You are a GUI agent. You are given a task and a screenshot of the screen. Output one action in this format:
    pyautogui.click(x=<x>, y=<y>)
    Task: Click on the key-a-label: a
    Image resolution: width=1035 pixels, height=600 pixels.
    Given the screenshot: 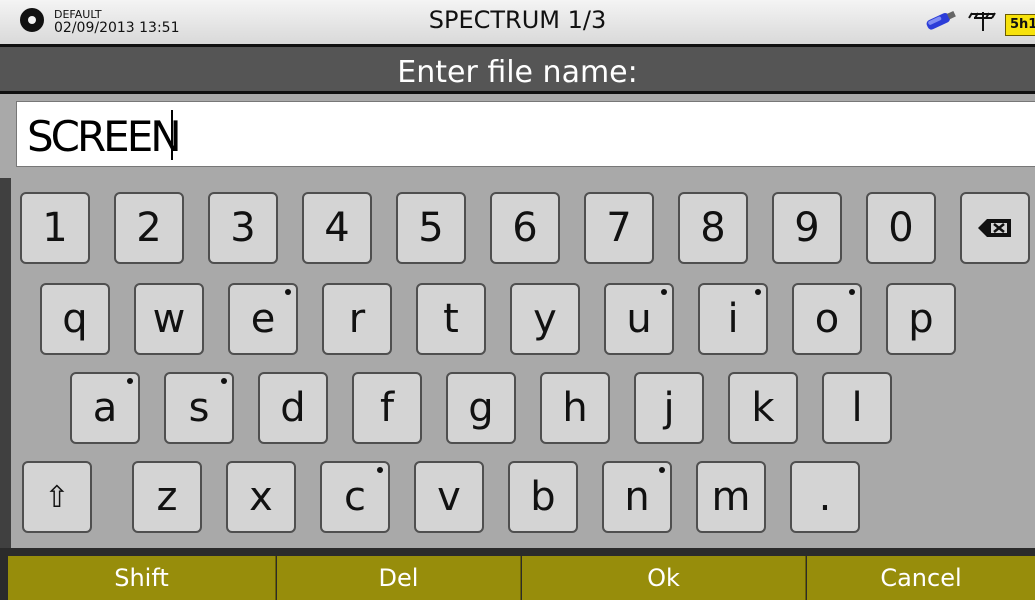 What is the action you would take?
    pyautogui.click(x=105, y=408)
    